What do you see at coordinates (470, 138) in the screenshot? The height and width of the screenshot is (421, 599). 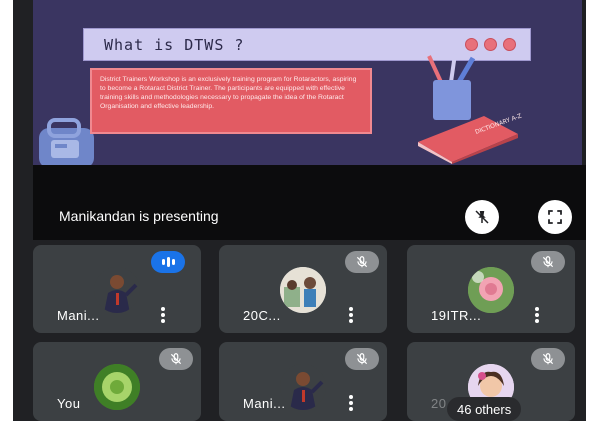 I see `book-illustration: DICTIONARY A-Z` at bounding box center [470, 138].